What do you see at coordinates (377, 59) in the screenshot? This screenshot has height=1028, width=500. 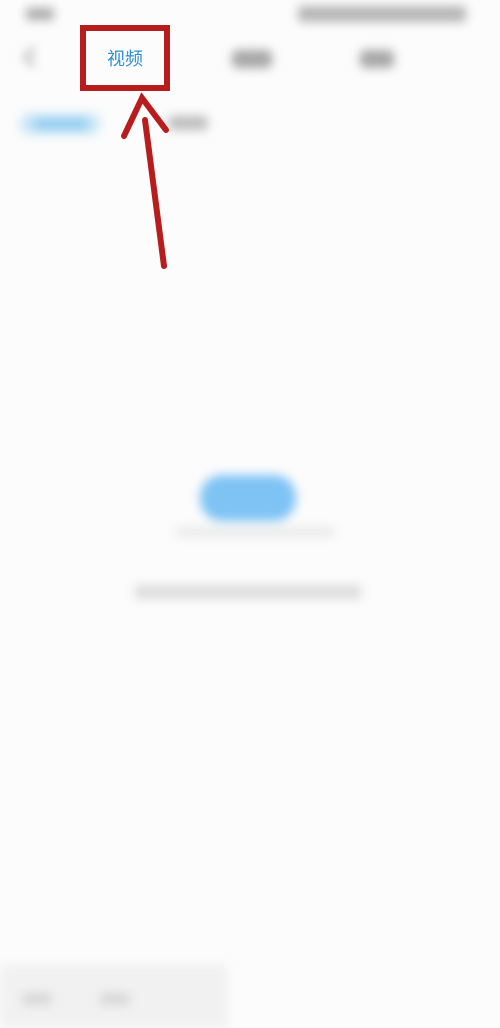 I see `tab-third` at bounding box center [377, 59].